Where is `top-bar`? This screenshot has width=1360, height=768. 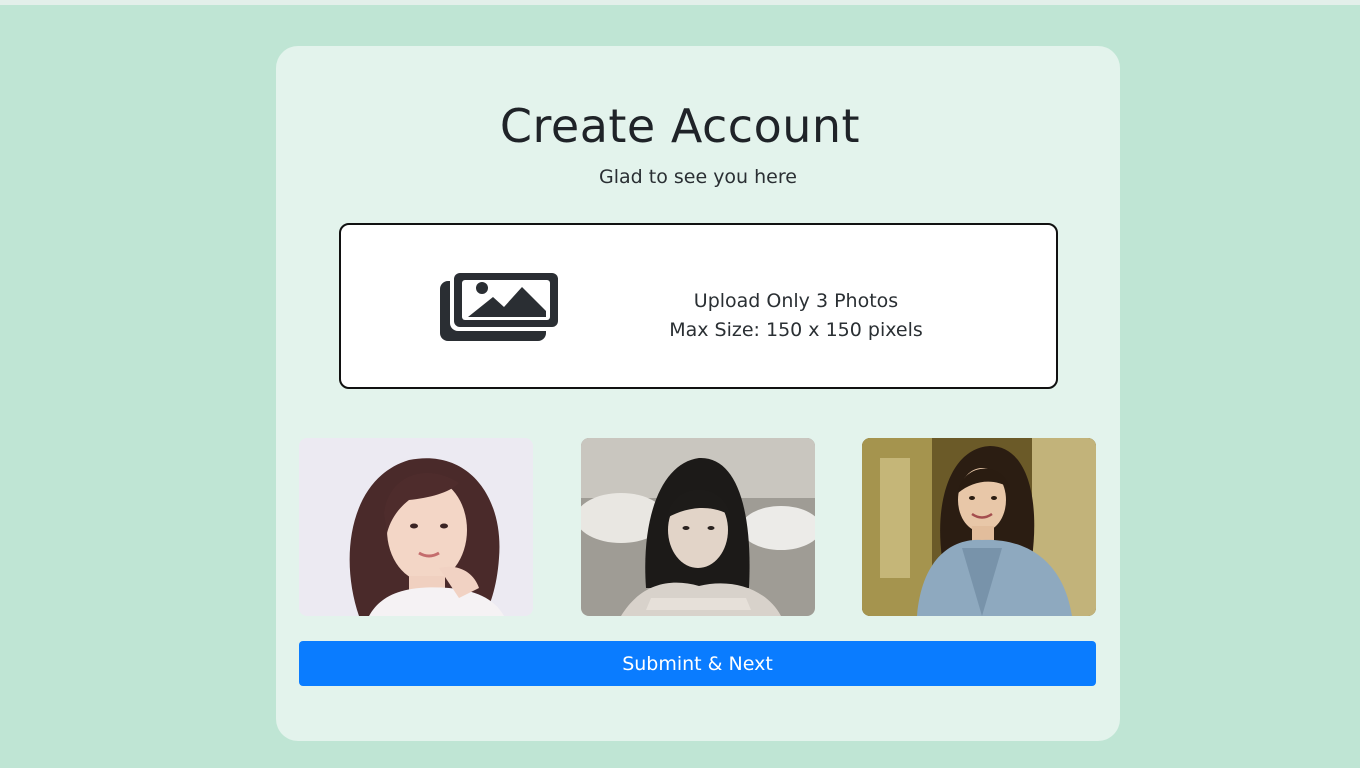
top-bar is located at coordinates (680, 2).